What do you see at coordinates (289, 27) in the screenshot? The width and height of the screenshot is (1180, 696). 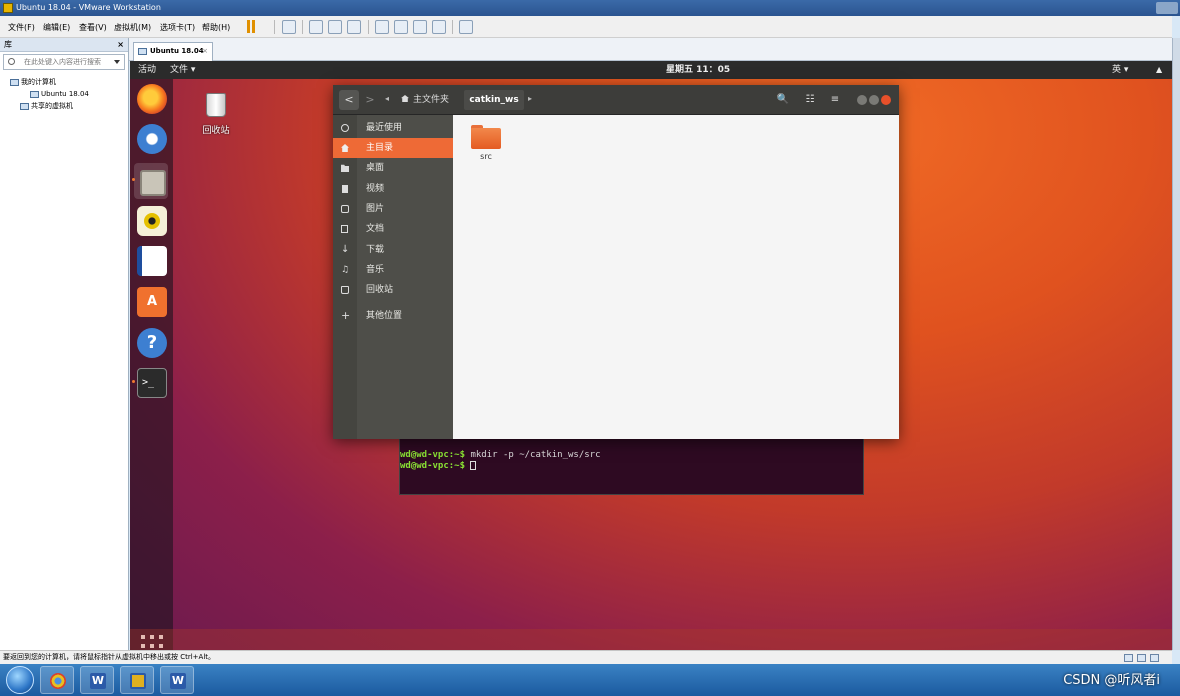 I see `send-ctrl-alt-del-icon` at bounding box center [289, 27].